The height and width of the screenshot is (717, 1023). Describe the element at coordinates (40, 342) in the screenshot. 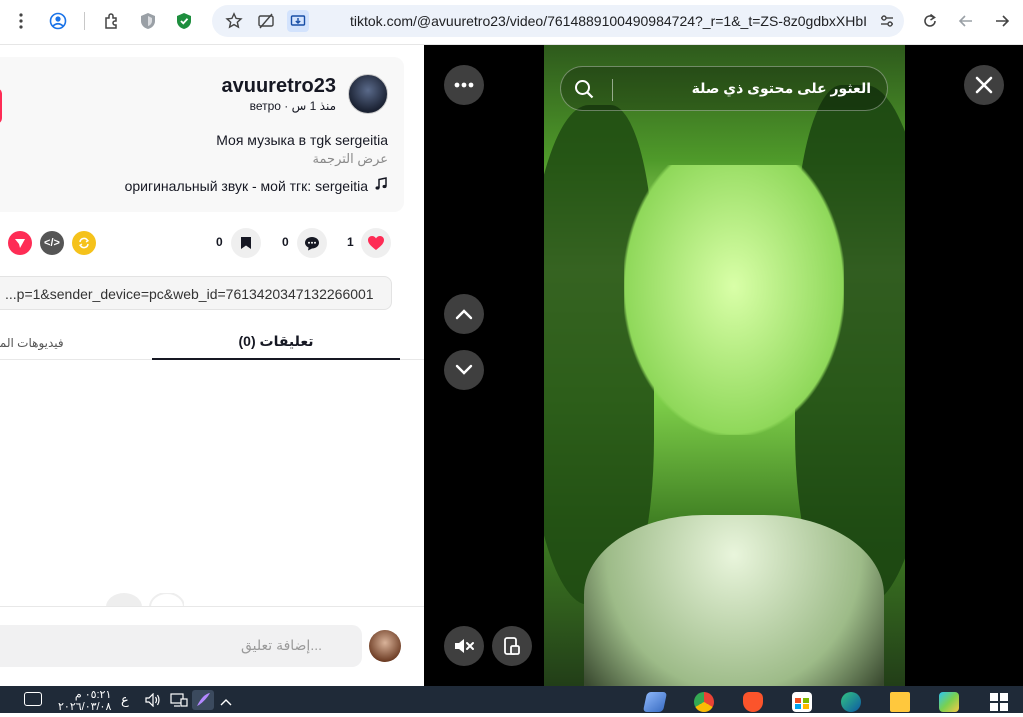

I see `tab-creator-videos: فيديوهات المبد` at that location.